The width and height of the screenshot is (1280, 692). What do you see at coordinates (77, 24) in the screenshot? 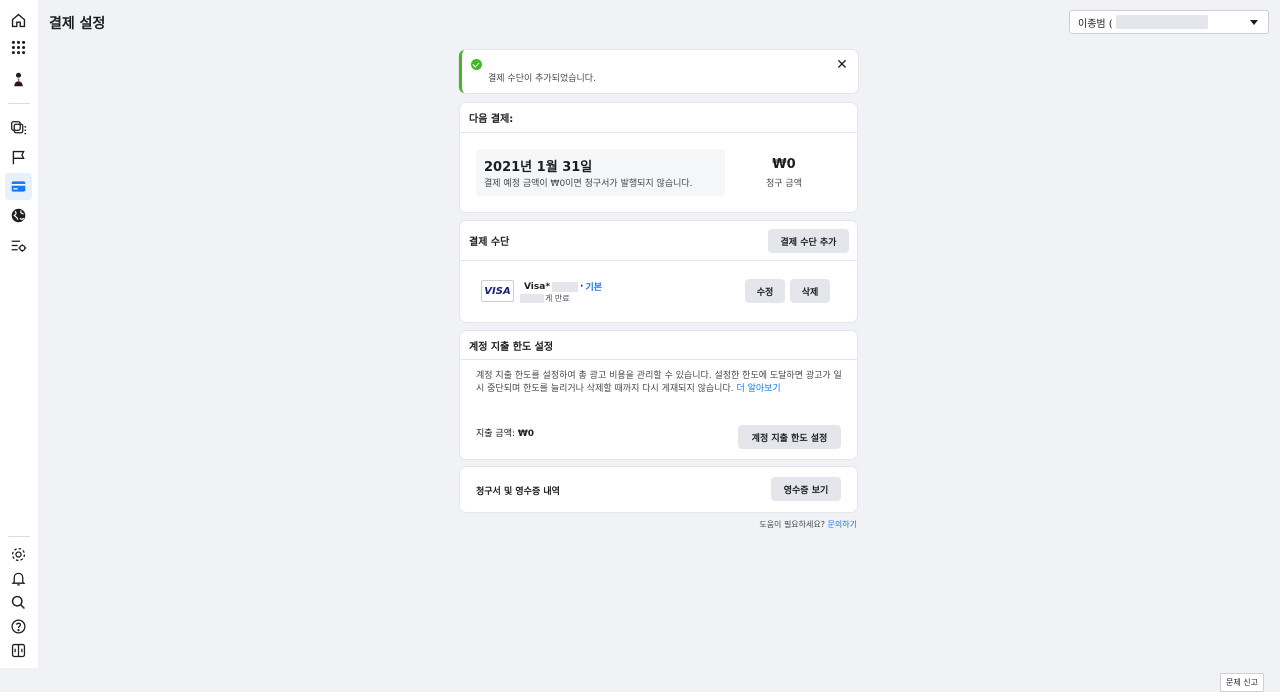
I see `page-title: 결제 설정` at bounding box center [77, 24].